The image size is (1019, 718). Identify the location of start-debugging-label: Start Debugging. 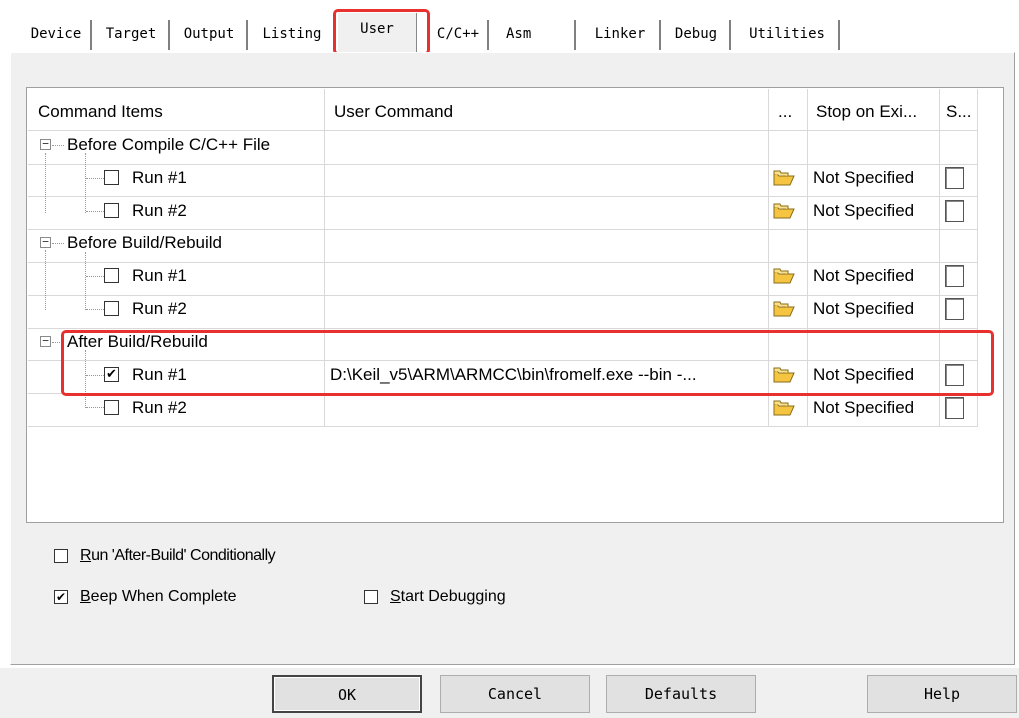
(448, 597).